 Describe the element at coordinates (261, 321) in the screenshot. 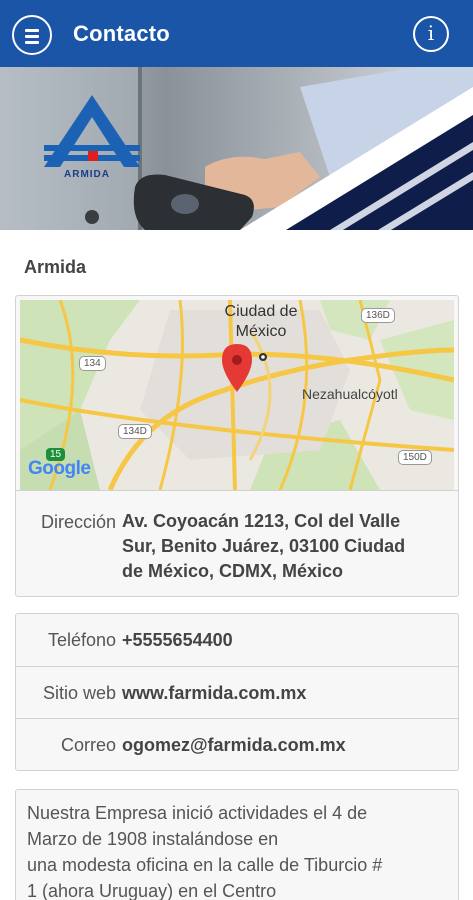

I see `map-label-city: Ciudad de México` at that location.